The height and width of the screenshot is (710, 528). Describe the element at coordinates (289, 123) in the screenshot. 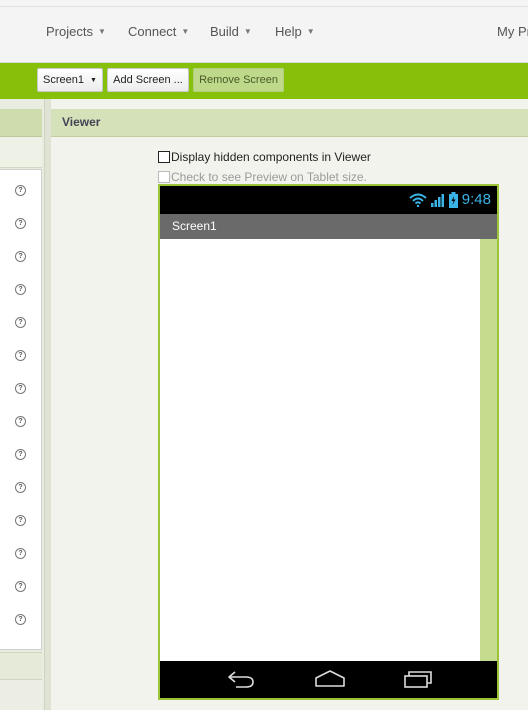

I see `viewer-header: Viewer` at that location.